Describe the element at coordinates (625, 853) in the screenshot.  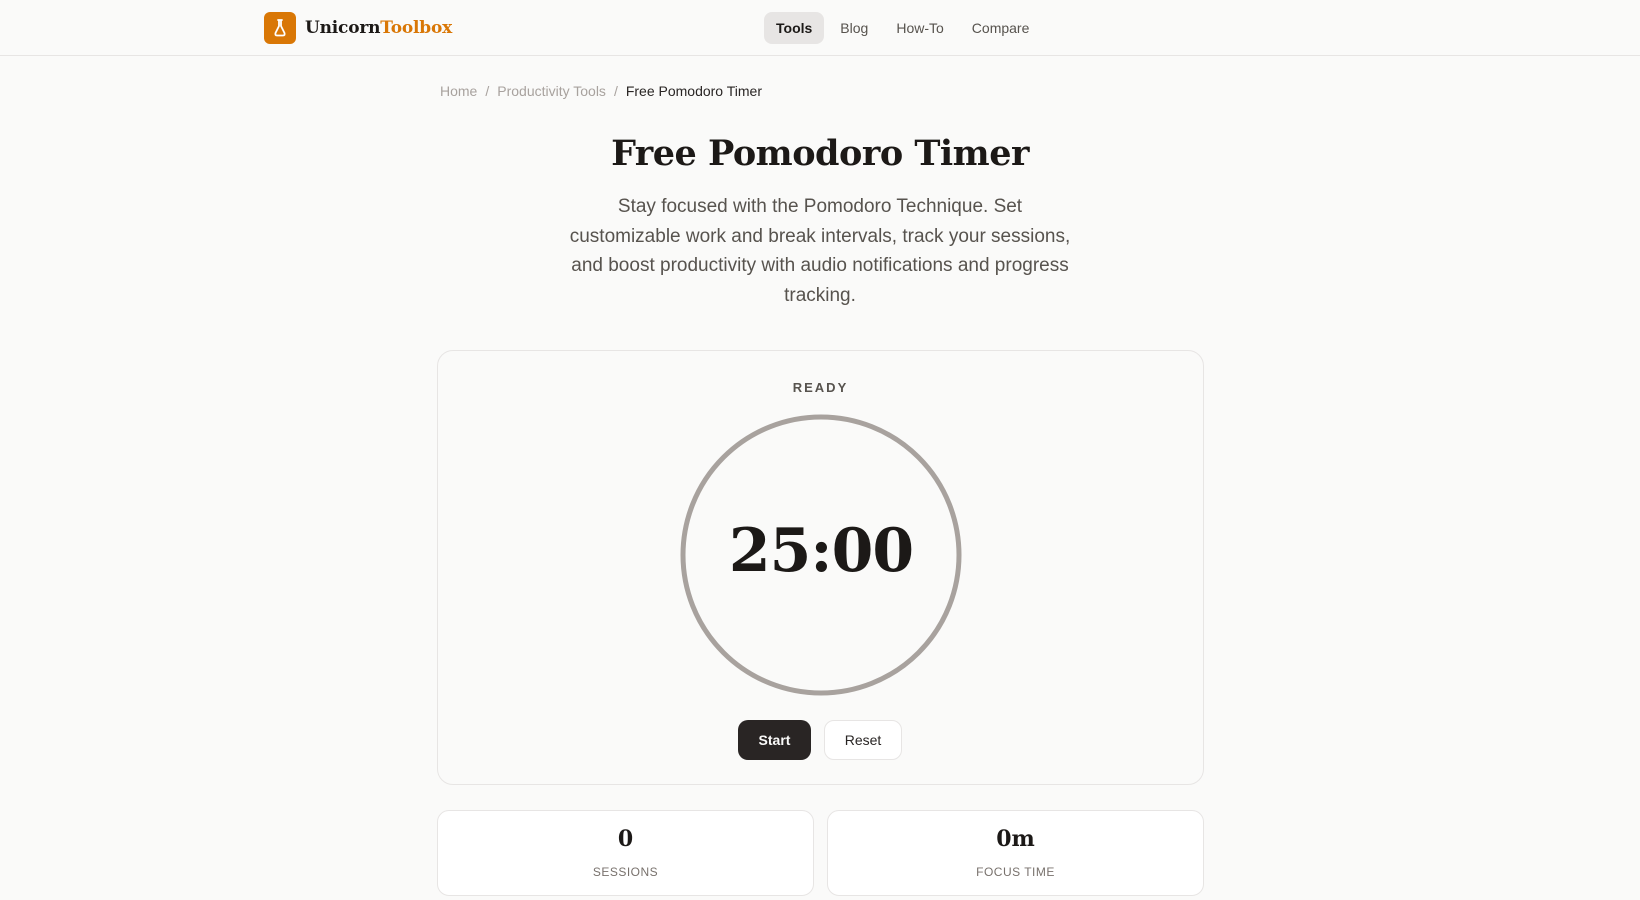
I see `sessions-stat-card: 0 SESSIONS` at that location.